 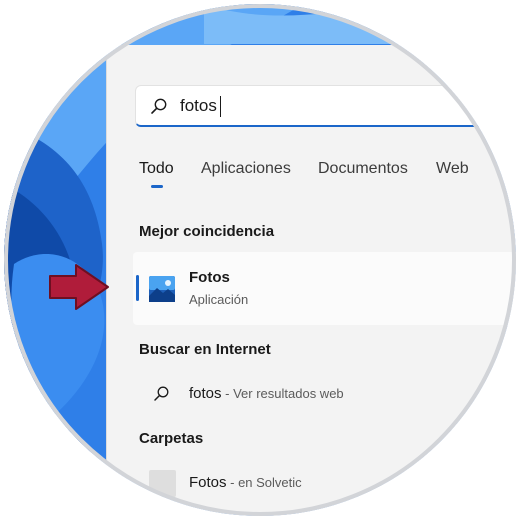 What do you see at coordinates (156, 169) in the screenshot?
I see `tab-todo: Todo` at bounding box center [156, 169].